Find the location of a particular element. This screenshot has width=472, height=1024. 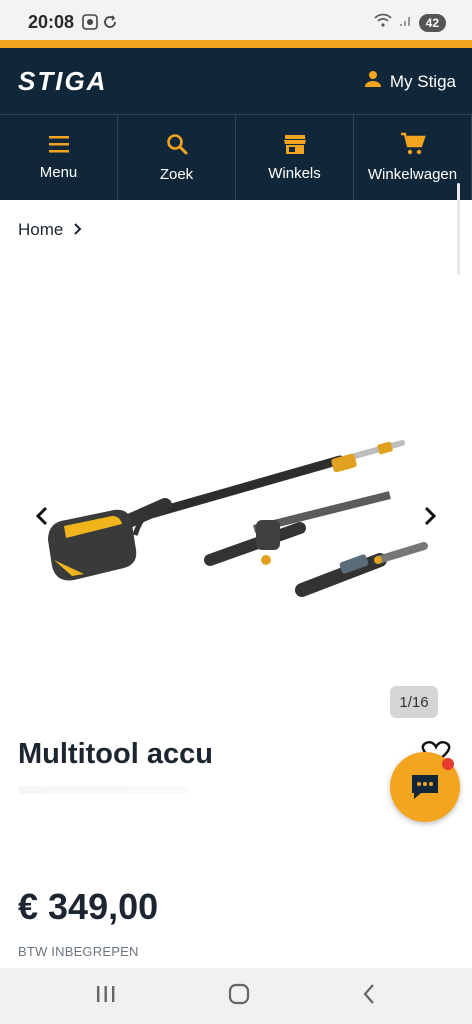

nav-item-cart: Winkelwagen is located at coordinates (413, 157).